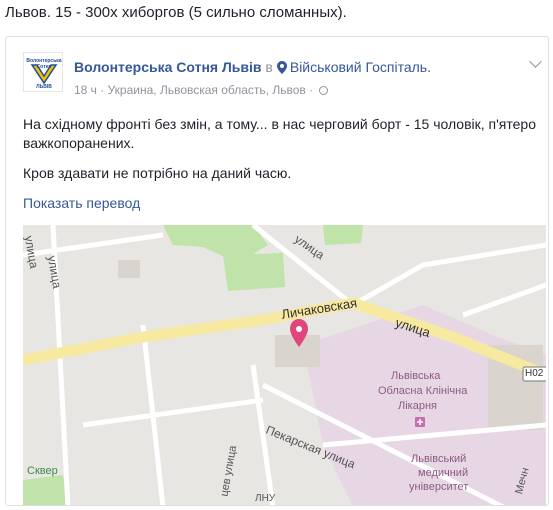 The width and height of the screenshot is (553, 510). What do you see at coordinates (417, 406) in the screenshot?
I see `map-label-hospital-3: Лікарня` at bounding box center [417, 406].